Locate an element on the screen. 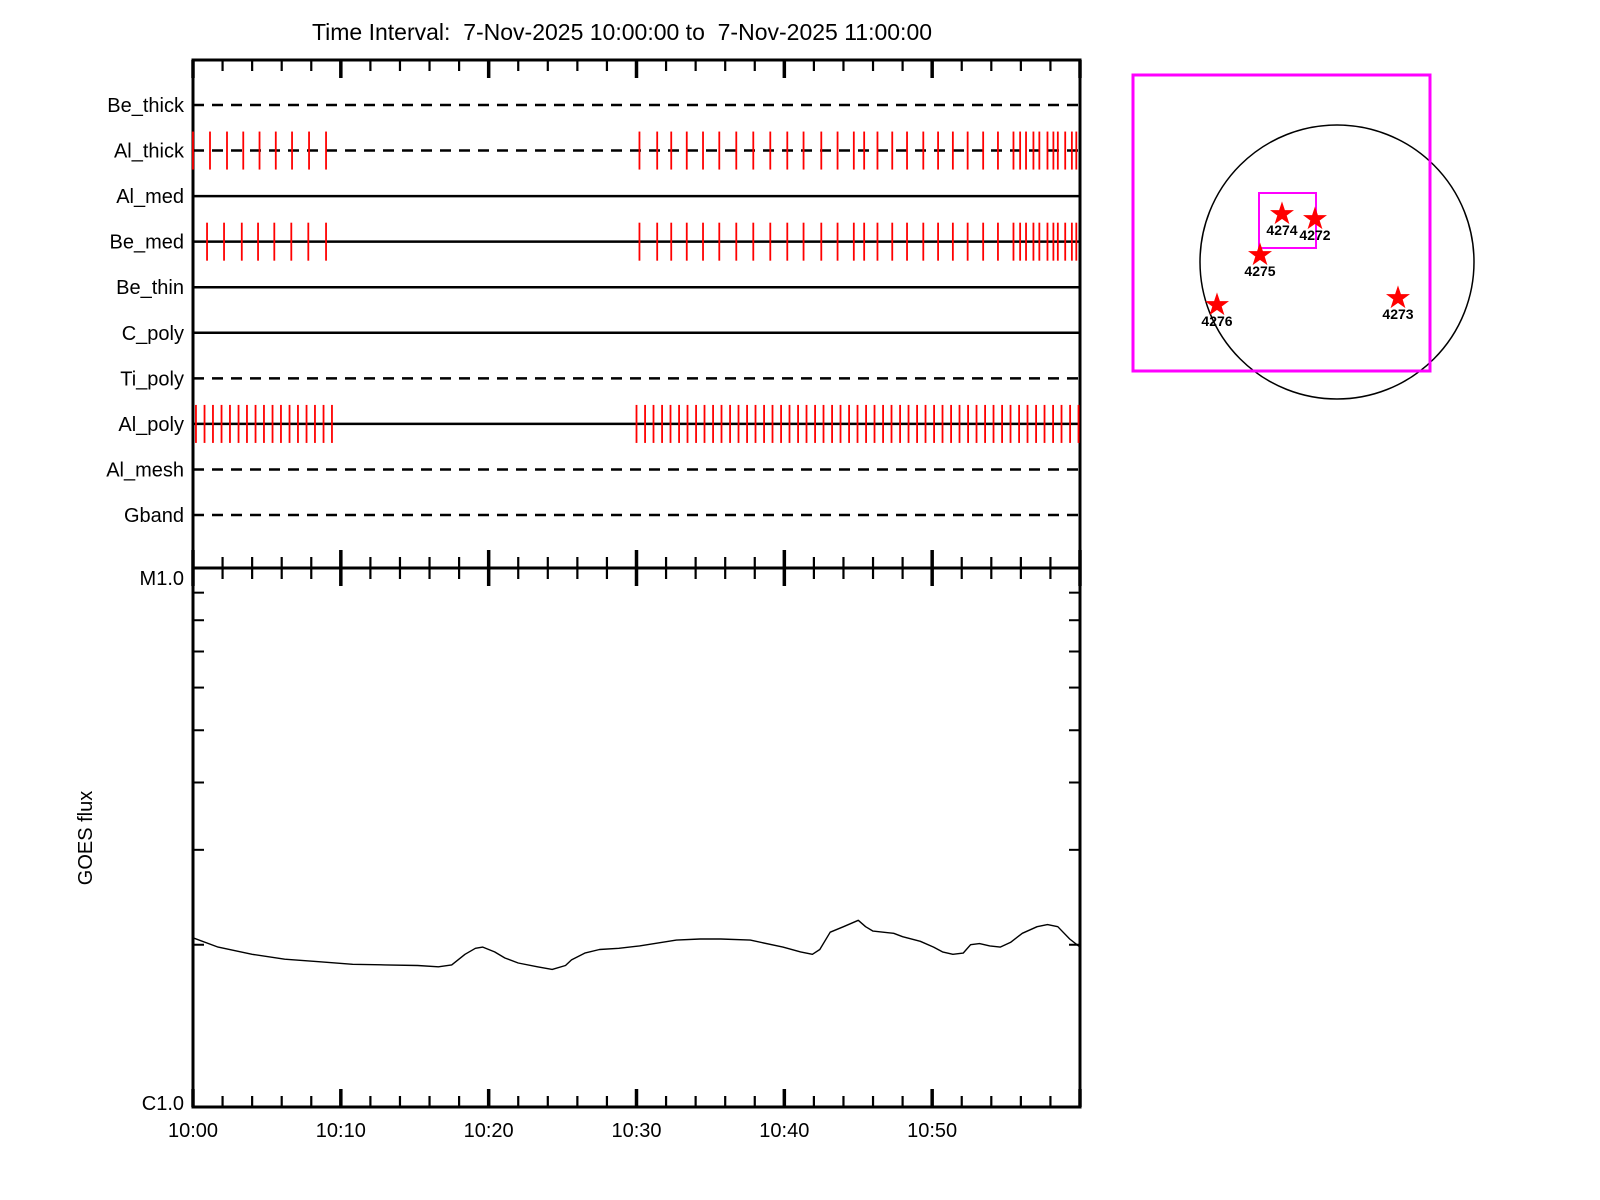 This screenshot has width=1600, height=1200. x-tick-label: 10:00 is located at coordinates (193, 1131).